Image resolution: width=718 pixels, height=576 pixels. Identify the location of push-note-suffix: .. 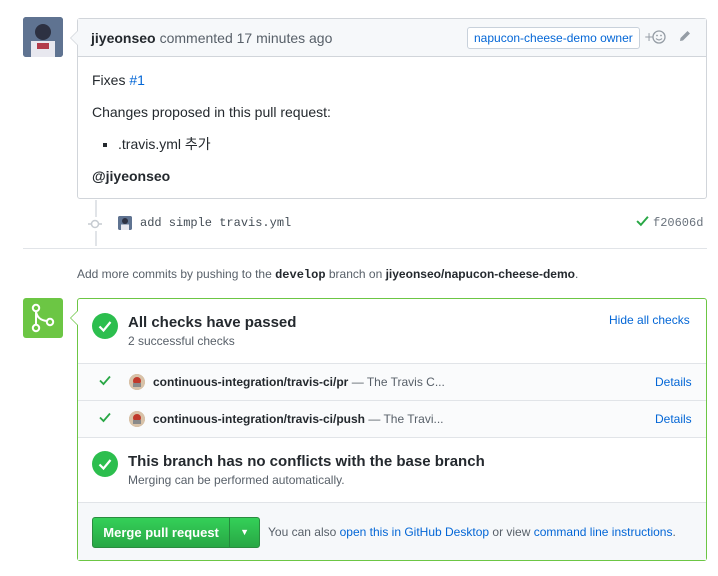
(576, 274).